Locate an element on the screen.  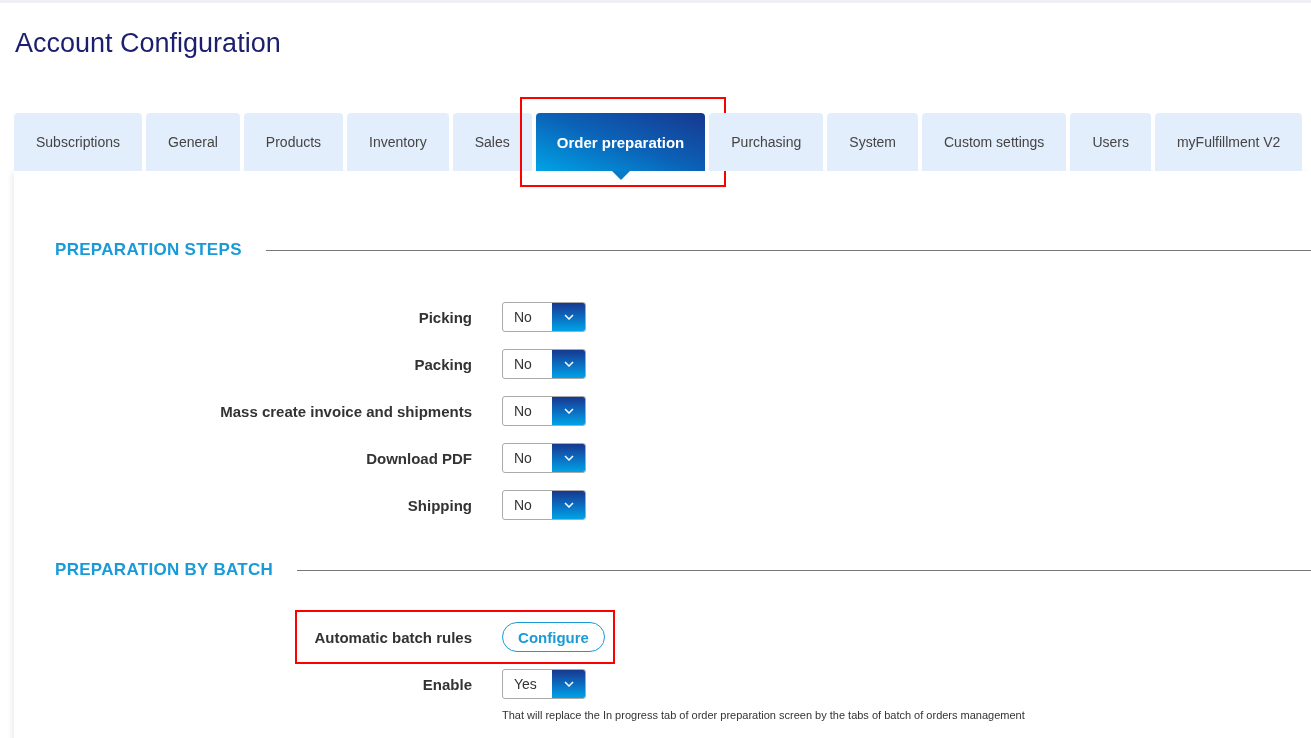
field-label: Automatic batch rules is located at coordinates (393, 637).